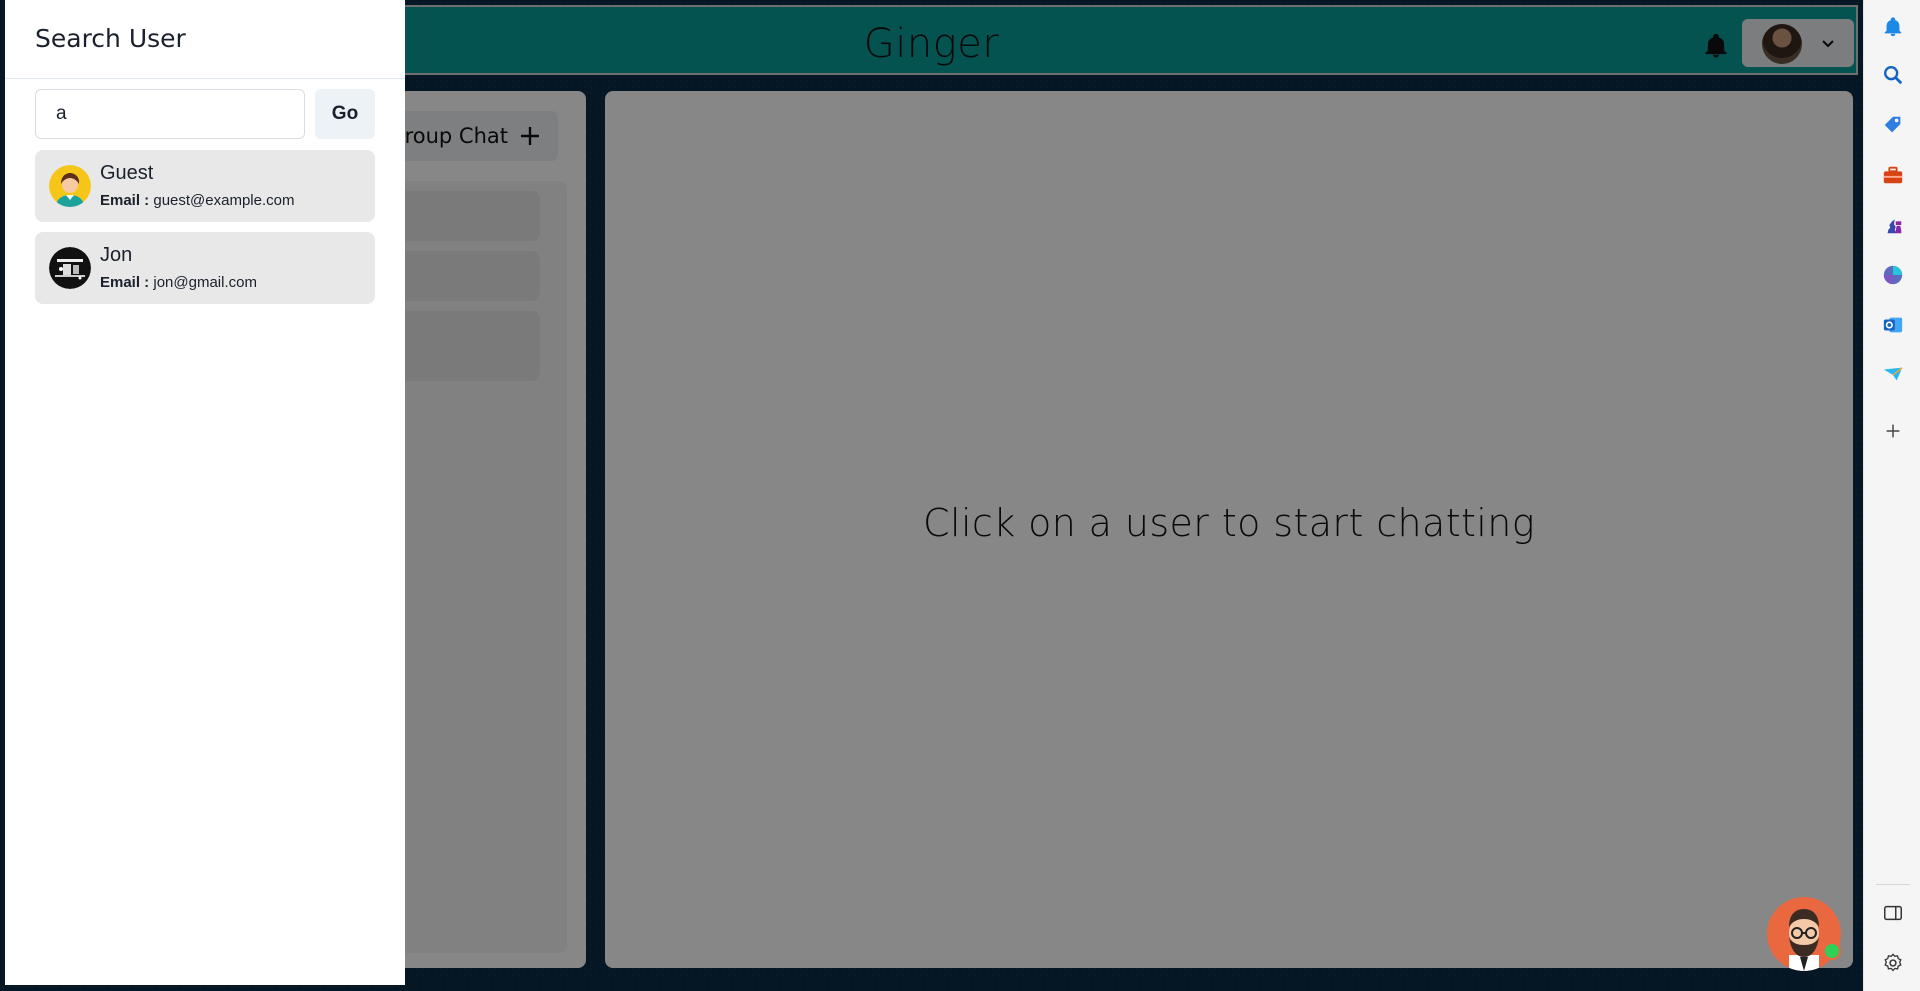 This screenshot has width=1920, height=991. What do you see at coordinates (1893, 884) in the screenshot?
I see `sidebar-divider` at bounding box center [1893, 884].